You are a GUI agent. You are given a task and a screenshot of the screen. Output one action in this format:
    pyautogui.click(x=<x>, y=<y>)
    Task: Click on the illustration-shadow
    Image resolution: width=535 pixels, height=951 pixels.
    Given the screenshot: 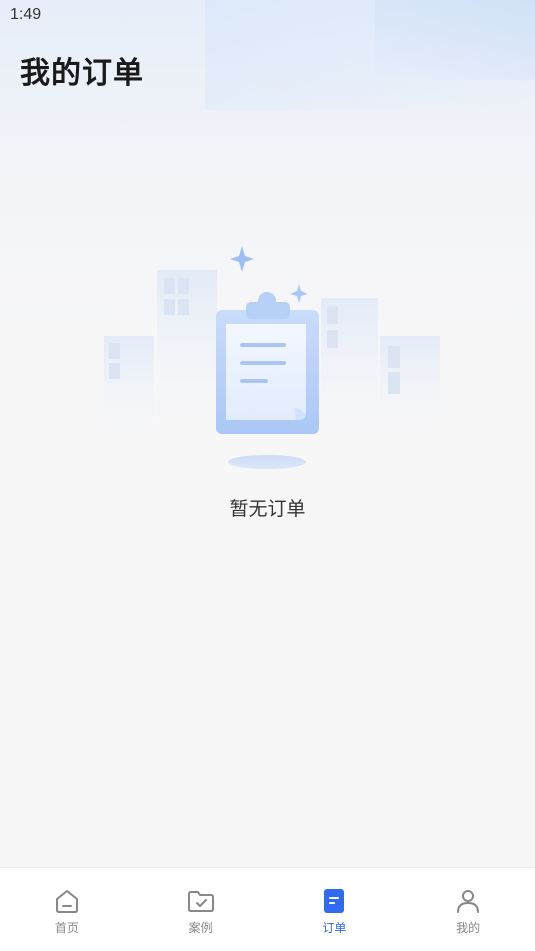 What is the action you would take?
    pyautogui.click(x=267, y=462)
    